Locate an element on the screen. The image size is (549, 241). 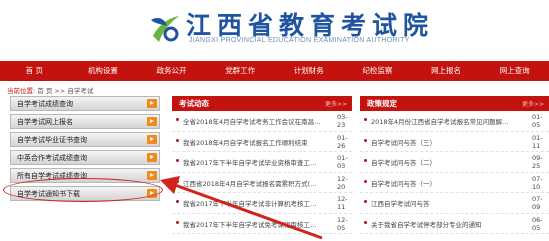
sidebar-item-label: 中英合作考试成绩查询 is located at coordinates (52, 158).